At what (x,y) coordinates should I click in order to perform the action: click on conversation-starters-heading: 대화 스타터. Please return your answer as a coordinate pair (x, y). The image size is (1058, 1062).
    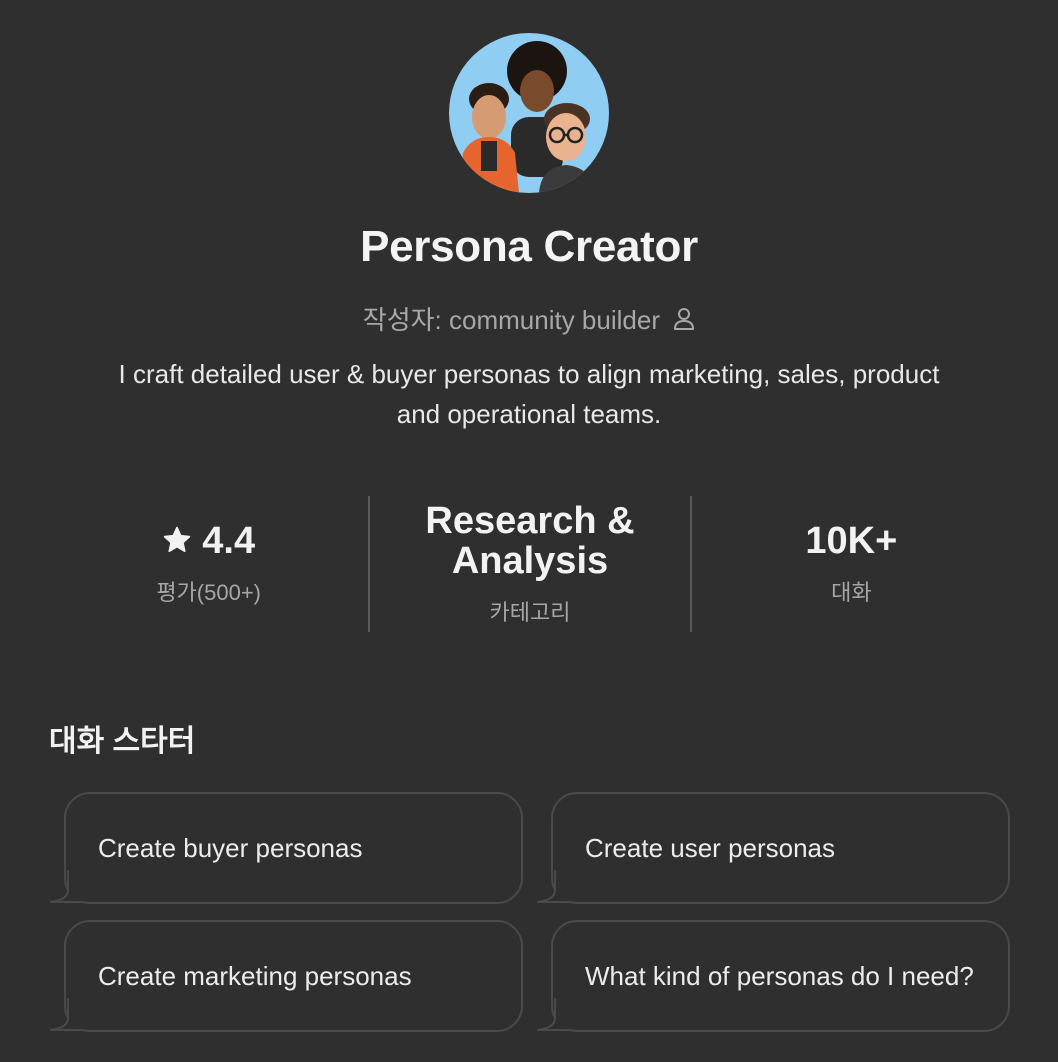
    Looking at the image, I should click on (122, 741).